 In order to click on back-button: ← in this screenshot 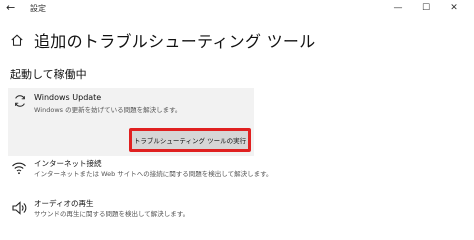, I will do `click(12, 8)`.